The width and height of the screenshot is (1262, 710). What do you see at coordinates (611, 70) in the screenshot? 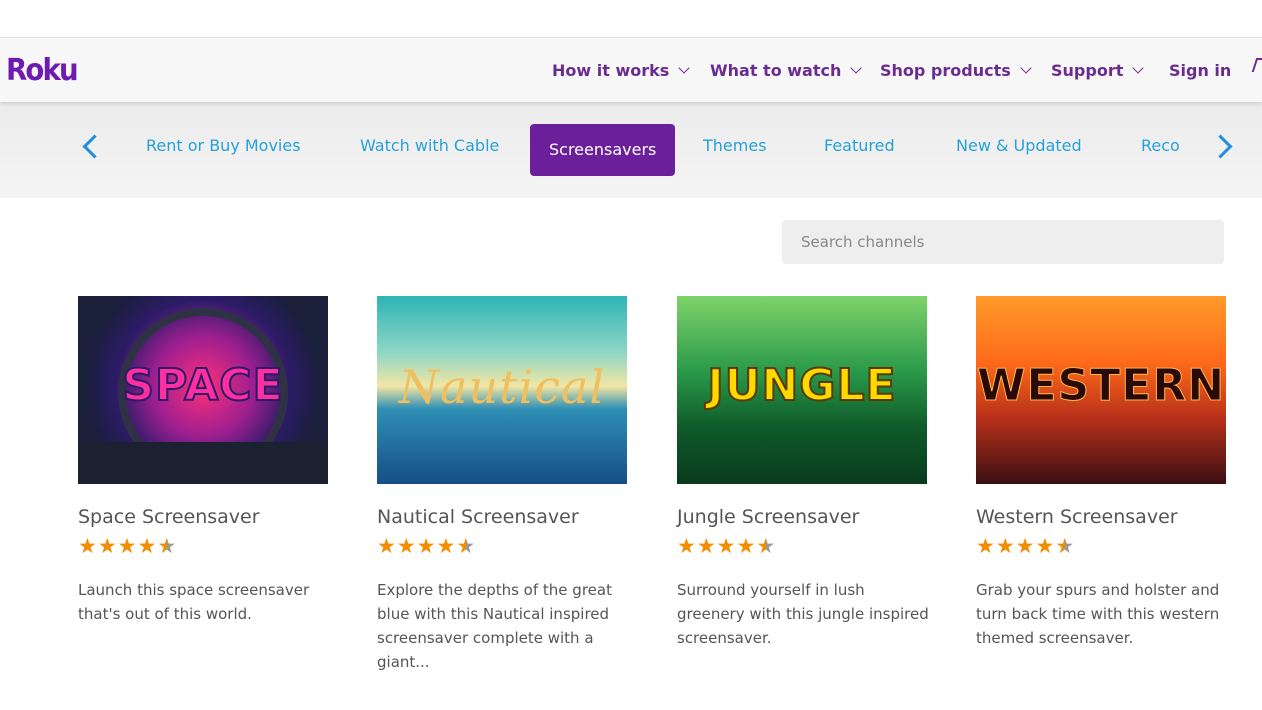
I see `nav-label: How it works` at bounding box center [611, 70].